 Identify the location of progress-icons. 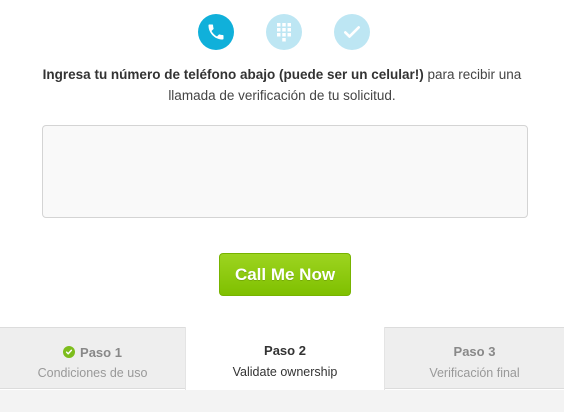
(282, 32).